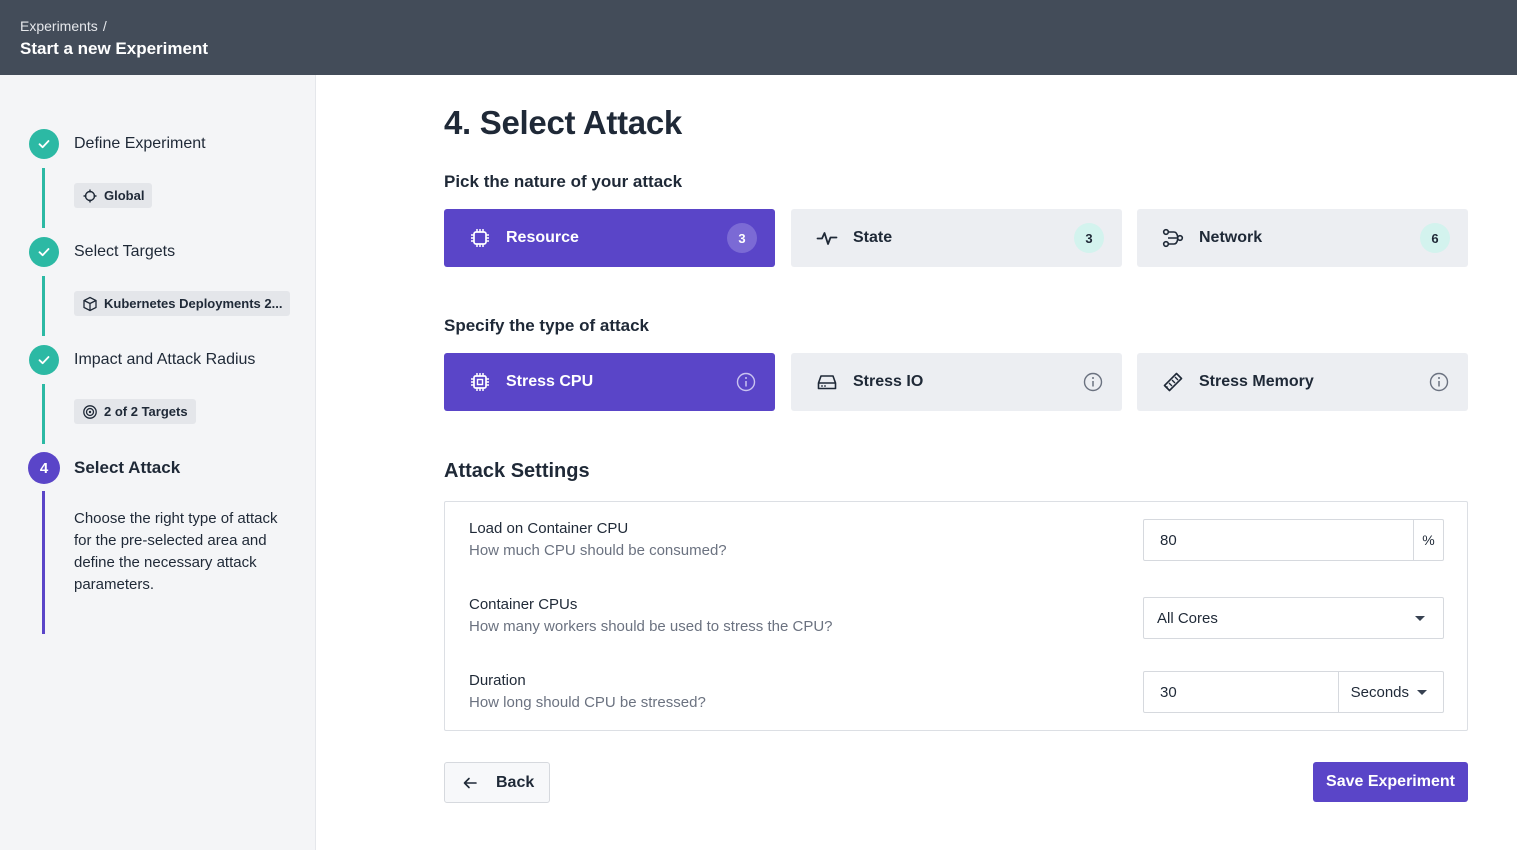 The height and width of the screenshot is (850, 1517). What do you see at coordinates (523, 604) in the screenshot?
I see `setting-cpus-label: Container CPUs` at bounding box center [523, 604].